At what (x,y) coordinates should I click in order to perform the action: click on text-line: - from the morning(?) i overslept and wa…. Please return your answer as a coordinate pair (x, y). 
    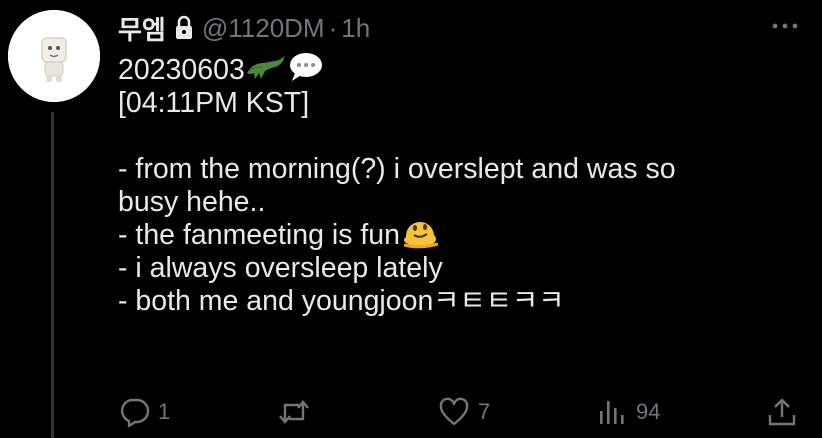
    Looking at the image, I should click on (463, 169).